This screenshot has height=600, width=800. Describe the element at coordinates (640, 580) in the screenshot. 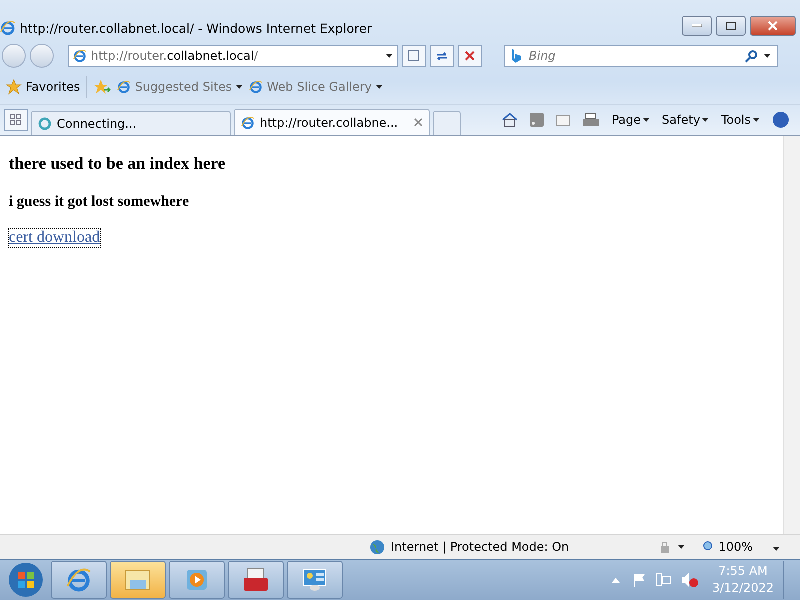

I see `flag-icon` at that location.